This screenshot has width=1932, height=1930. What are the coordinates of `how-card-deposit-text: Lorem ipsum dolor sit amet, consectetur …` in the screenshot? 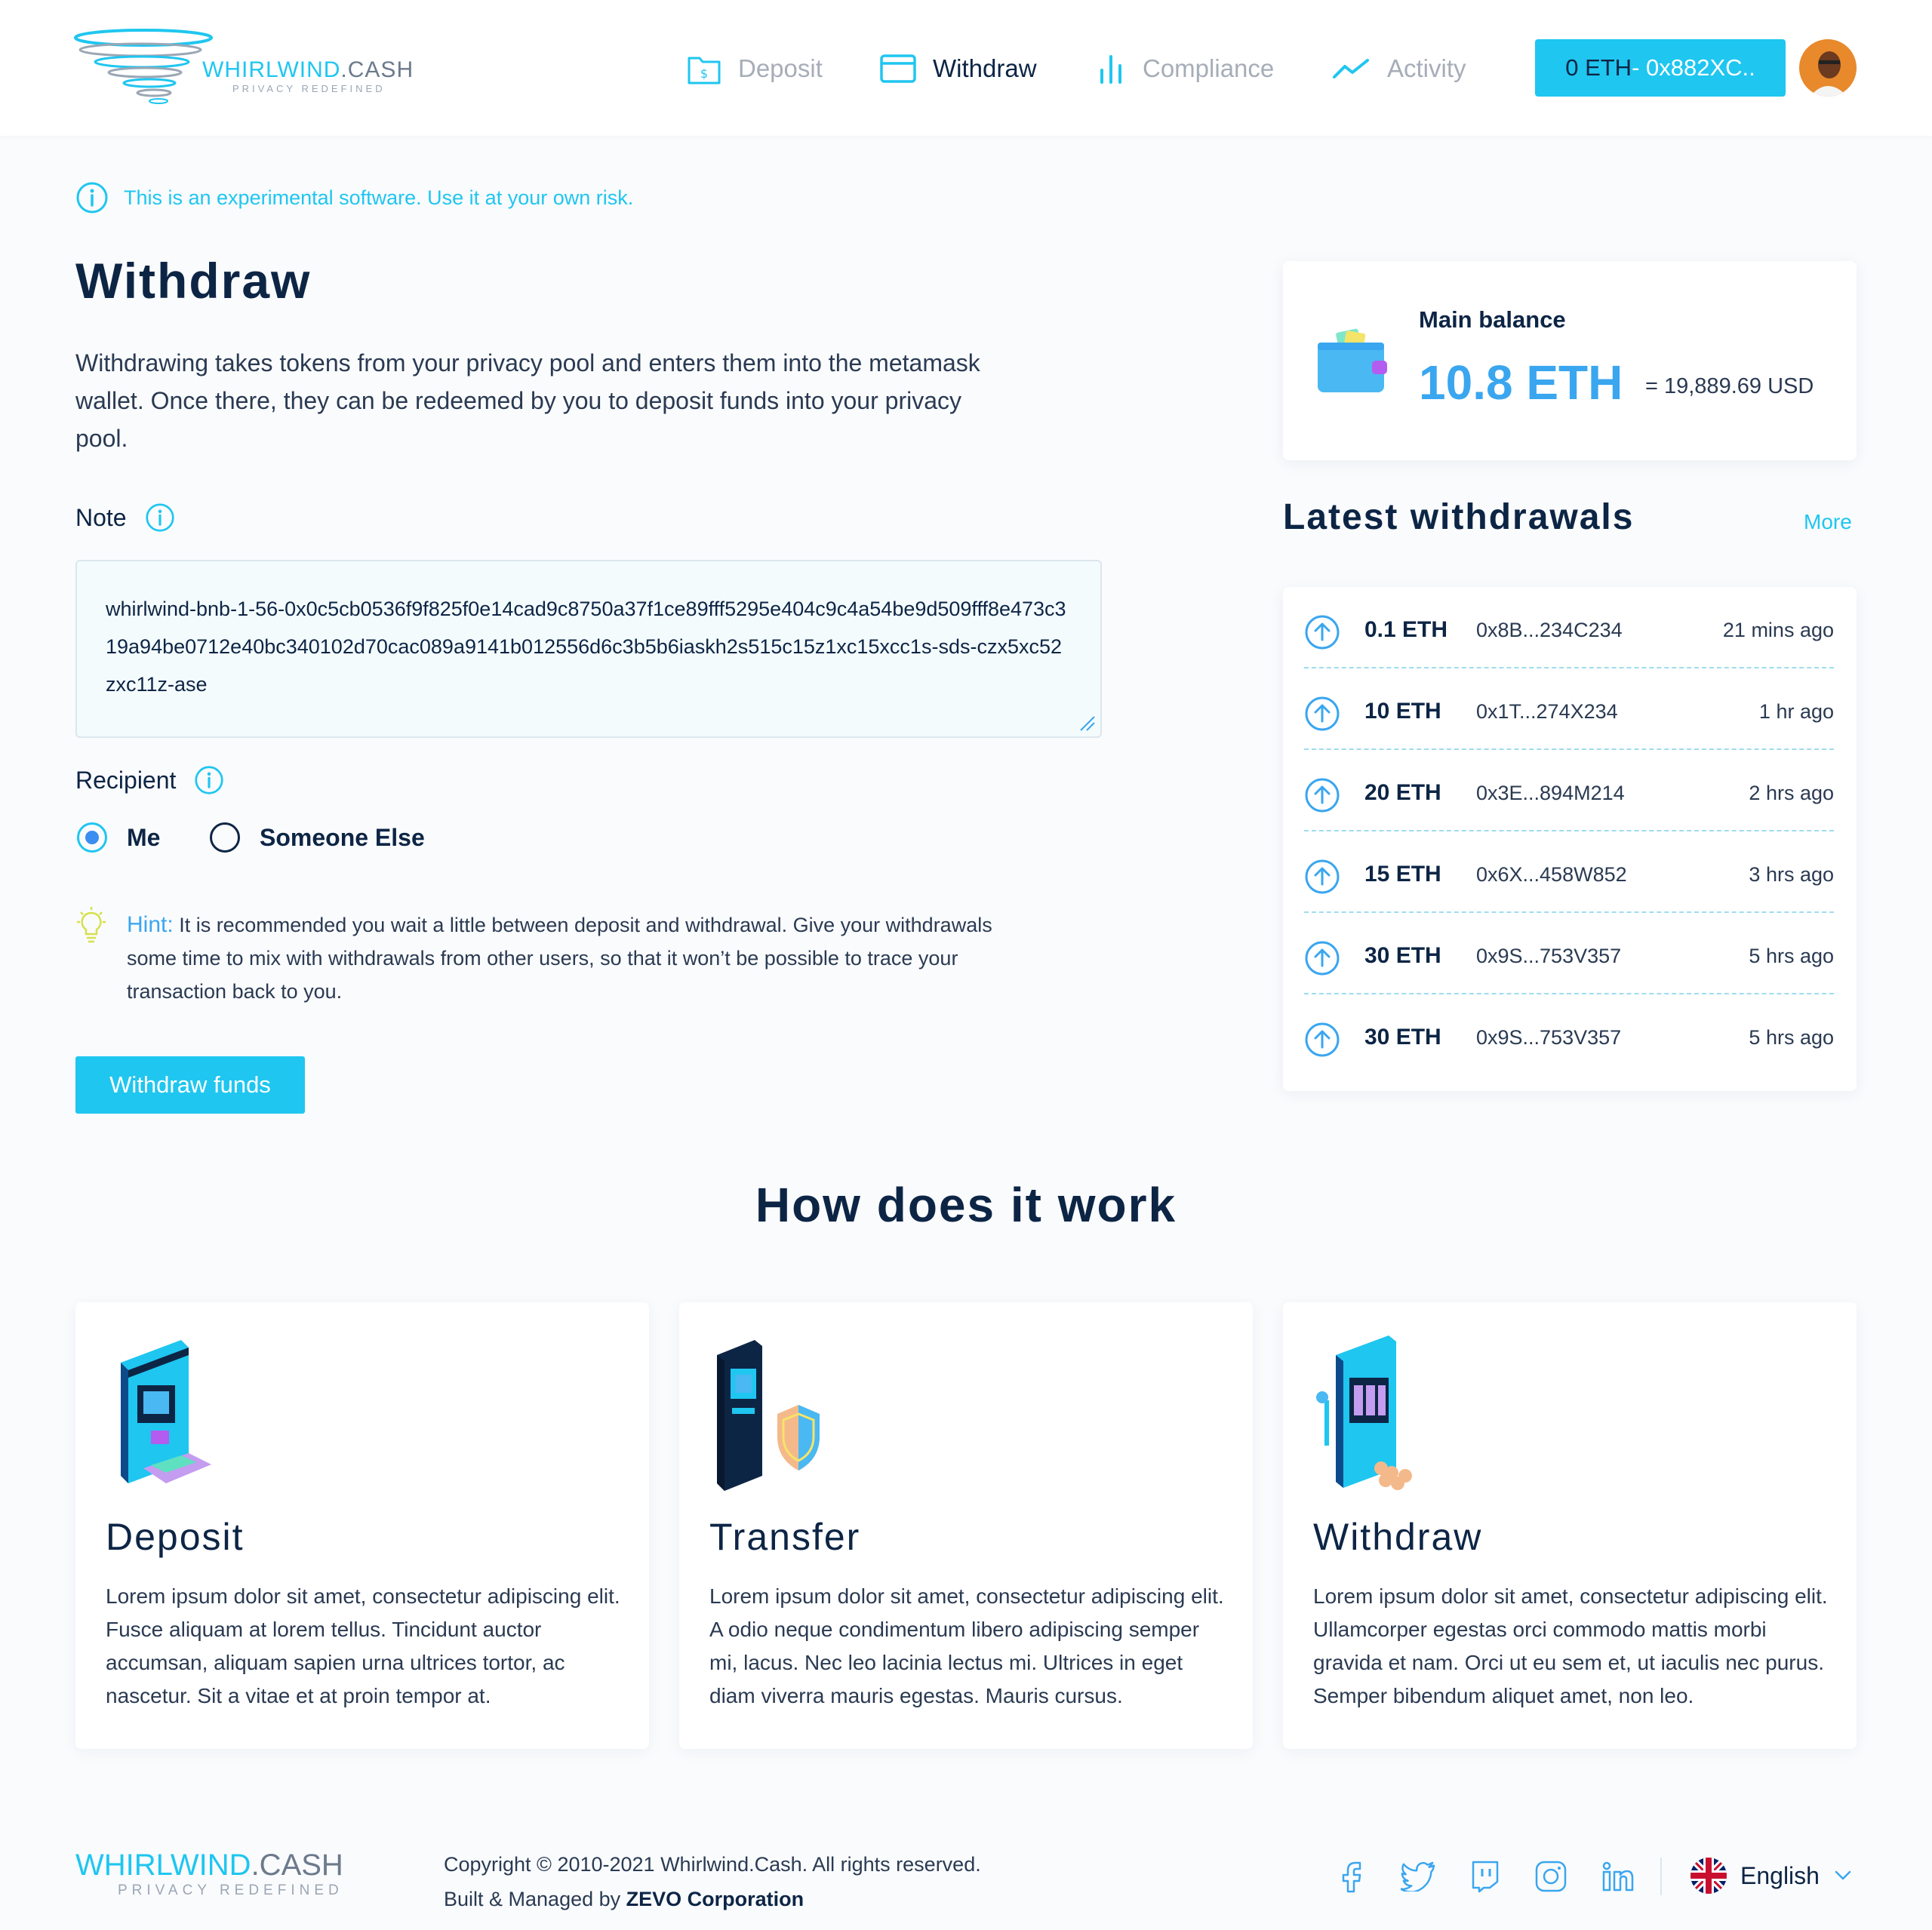 It's located at (363, 1645).